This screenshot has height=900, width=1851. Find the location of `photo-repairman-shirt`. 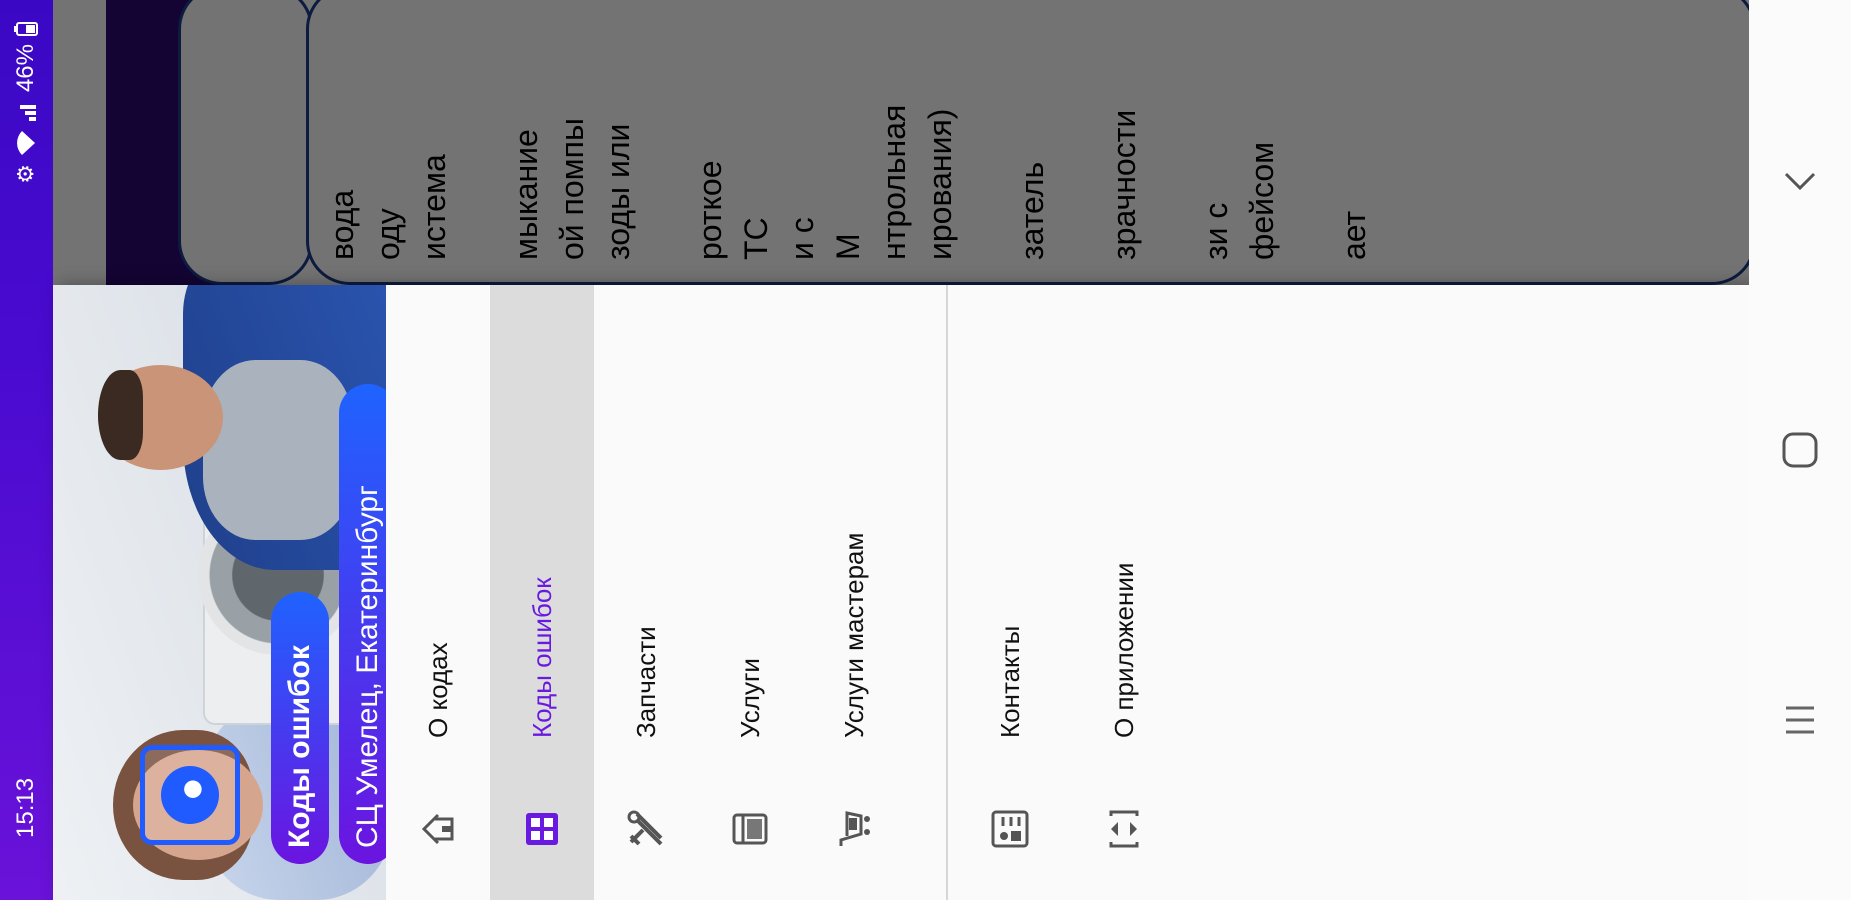

photo-repairman-shirt is located at coordinates (278, 450).